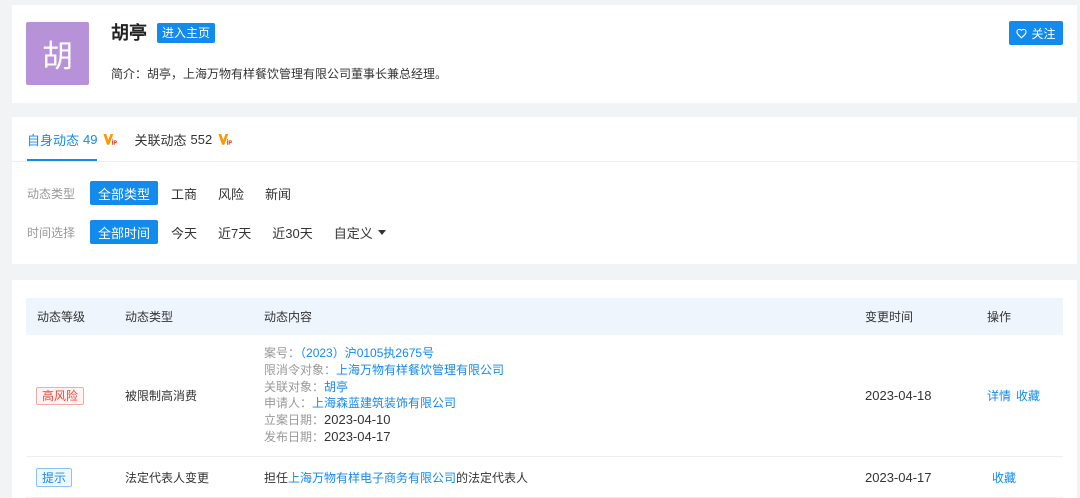  I want to click on filter-option-last-30-days: 近30天, so click(292, 232).